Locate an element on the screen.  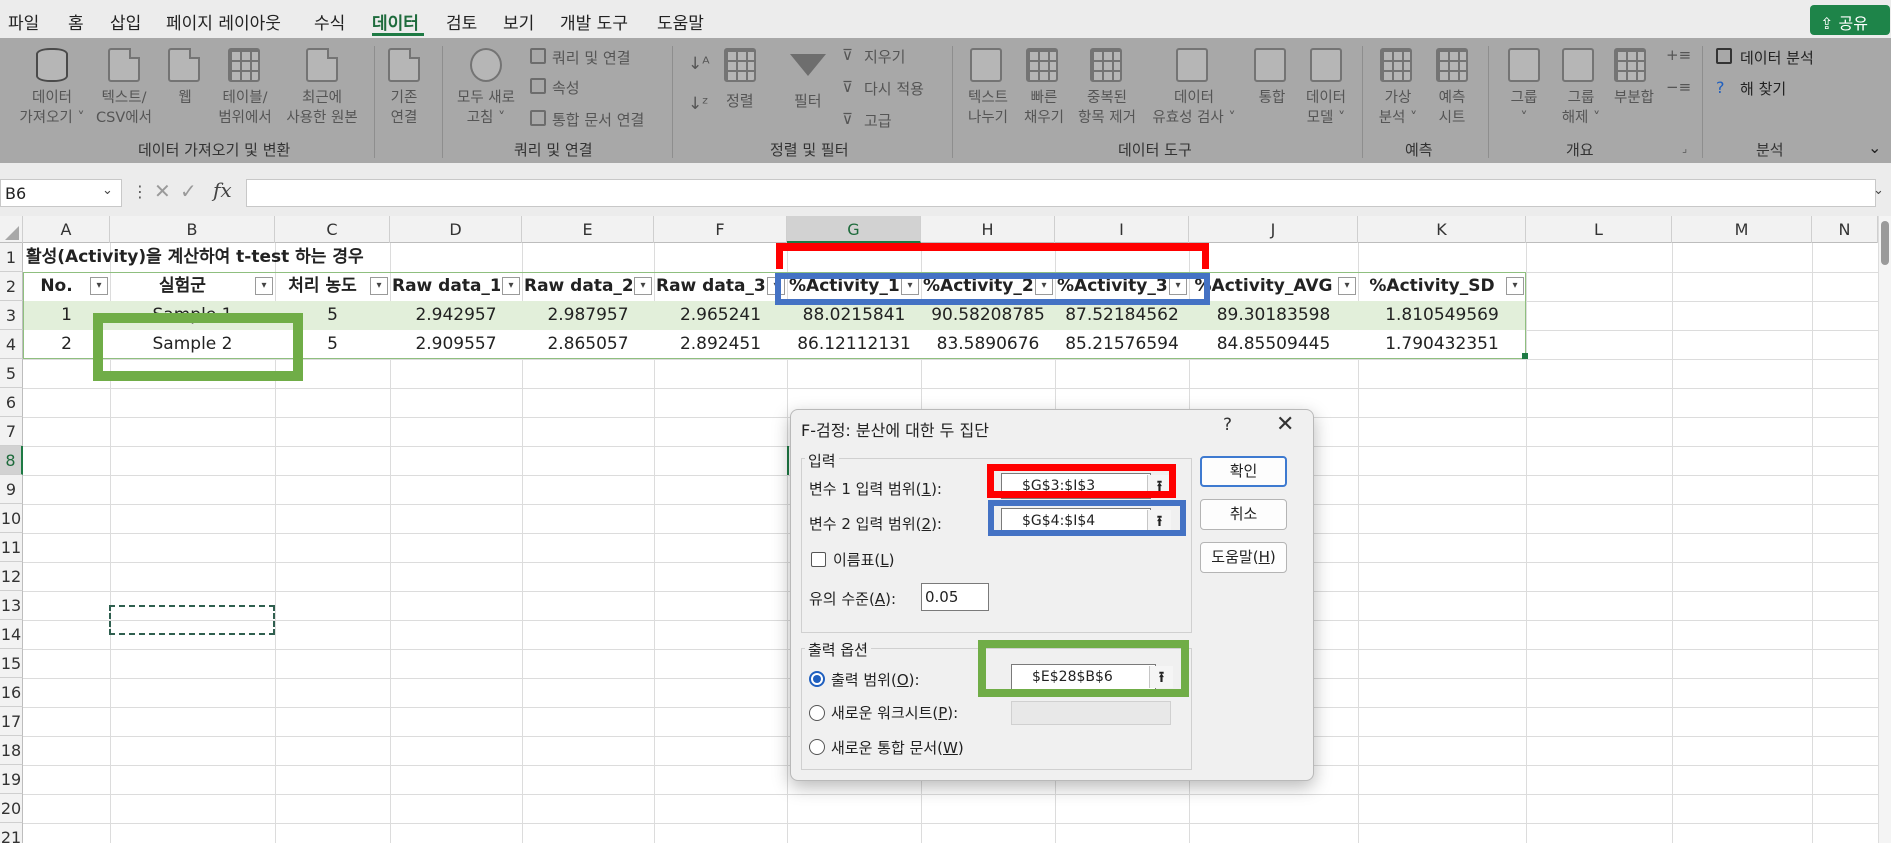
column-header-3: C is located at coordinates (332, 229).